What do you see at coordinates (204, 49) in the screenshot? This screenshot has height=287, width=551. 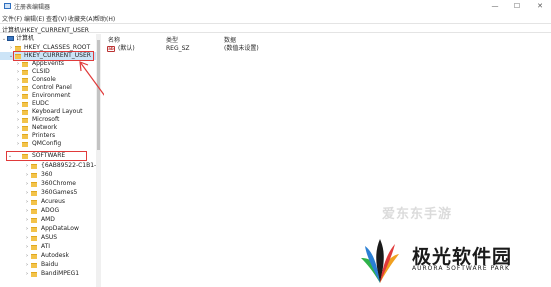 I see `value-row: ab (默认) REG_SZ (数值未设置)` at bounding box center [204, 49].